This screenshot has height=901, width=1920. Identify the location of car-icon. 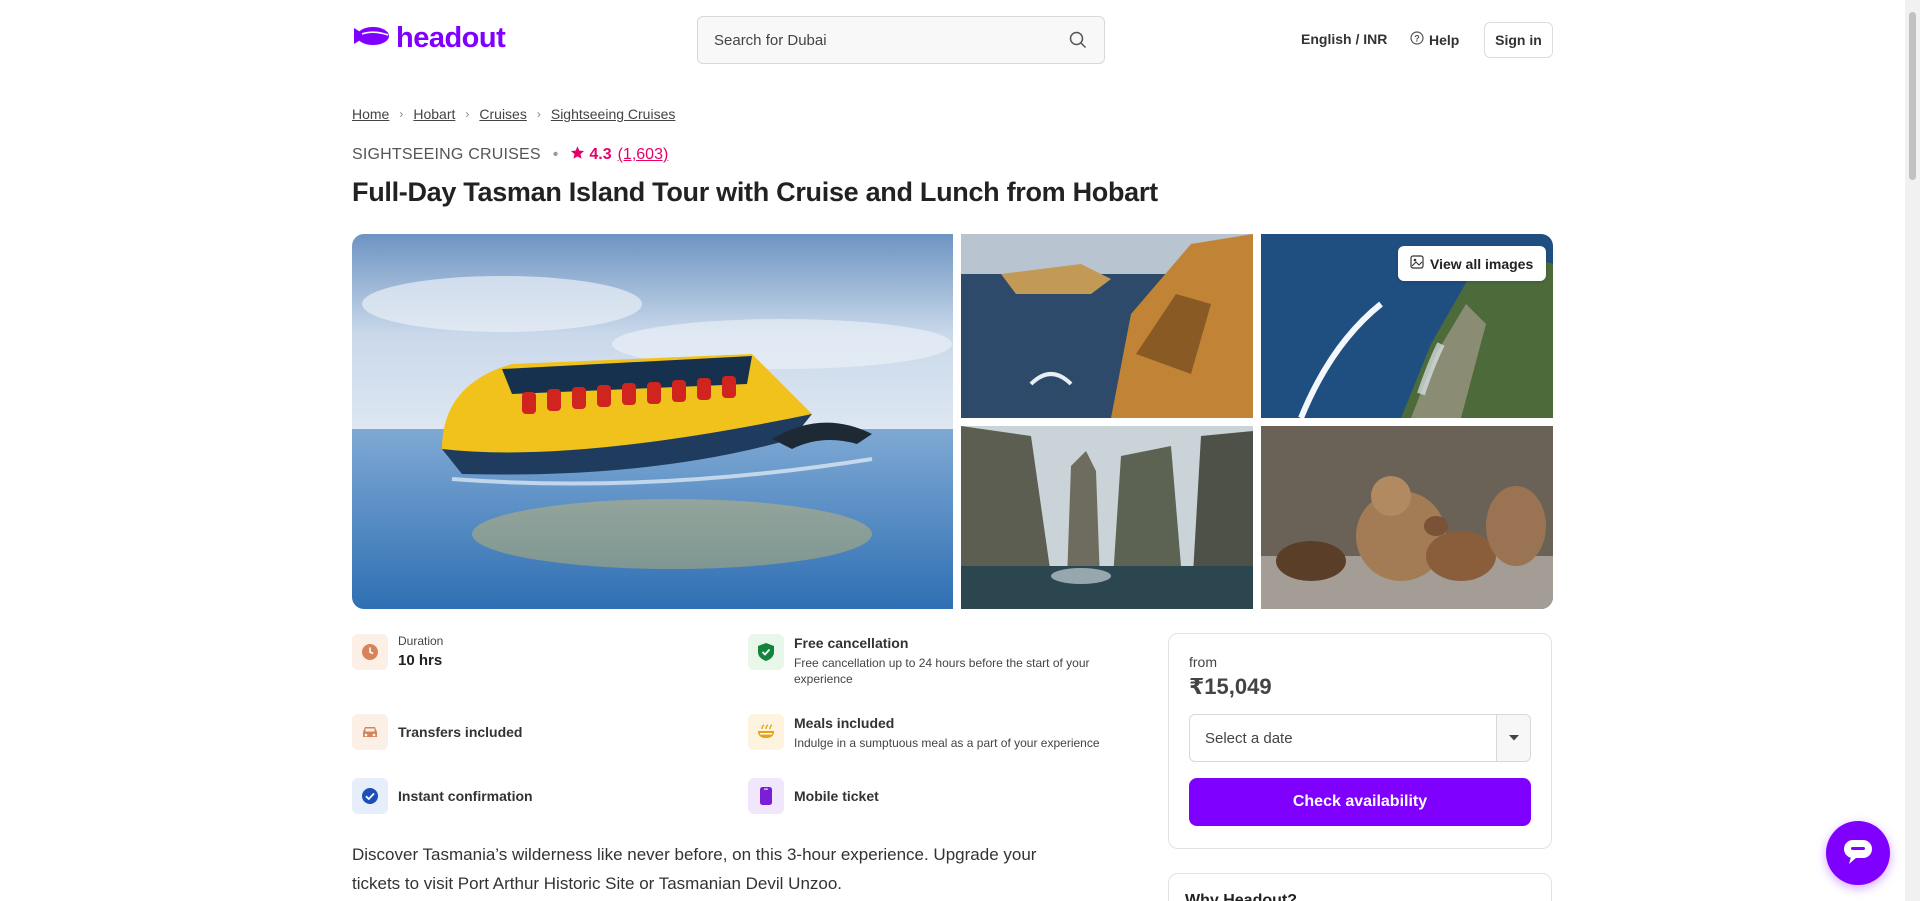
(370, 732).